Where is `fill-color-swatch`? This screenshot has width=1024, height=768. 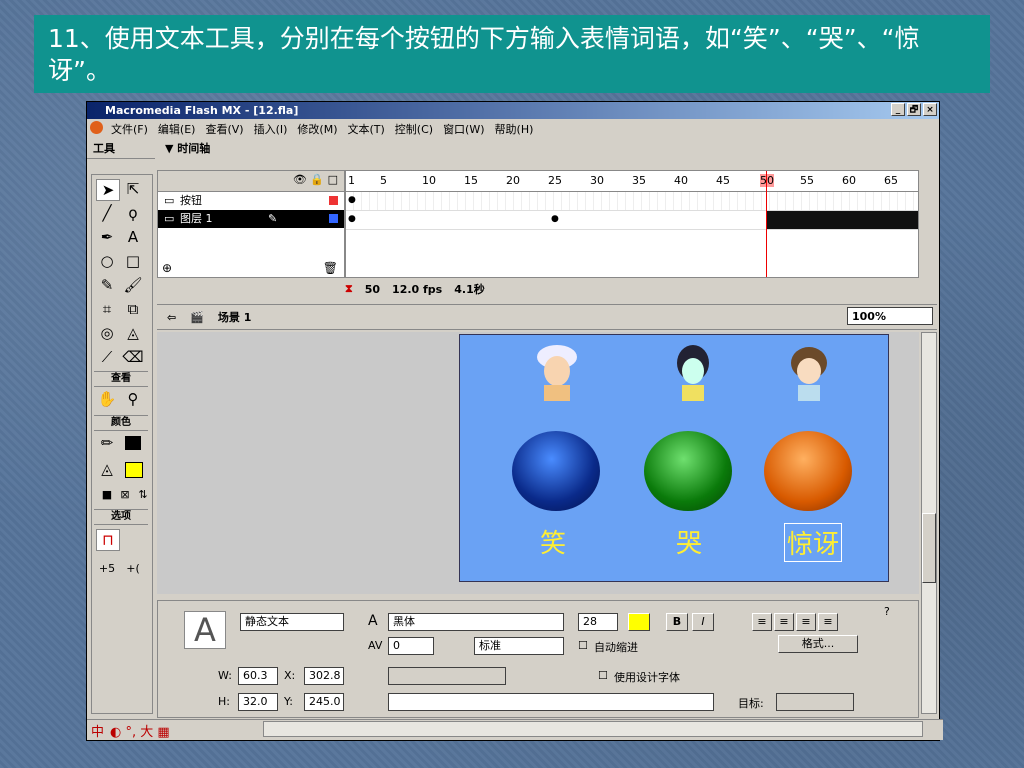 fill-color-swatch is located at coordinates (134, 470).